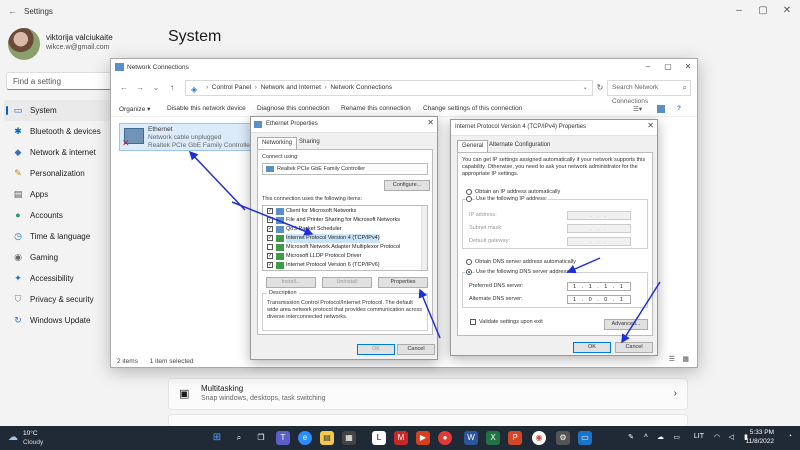  I want to click on details-view-icon: ☰, so click(672, 359).